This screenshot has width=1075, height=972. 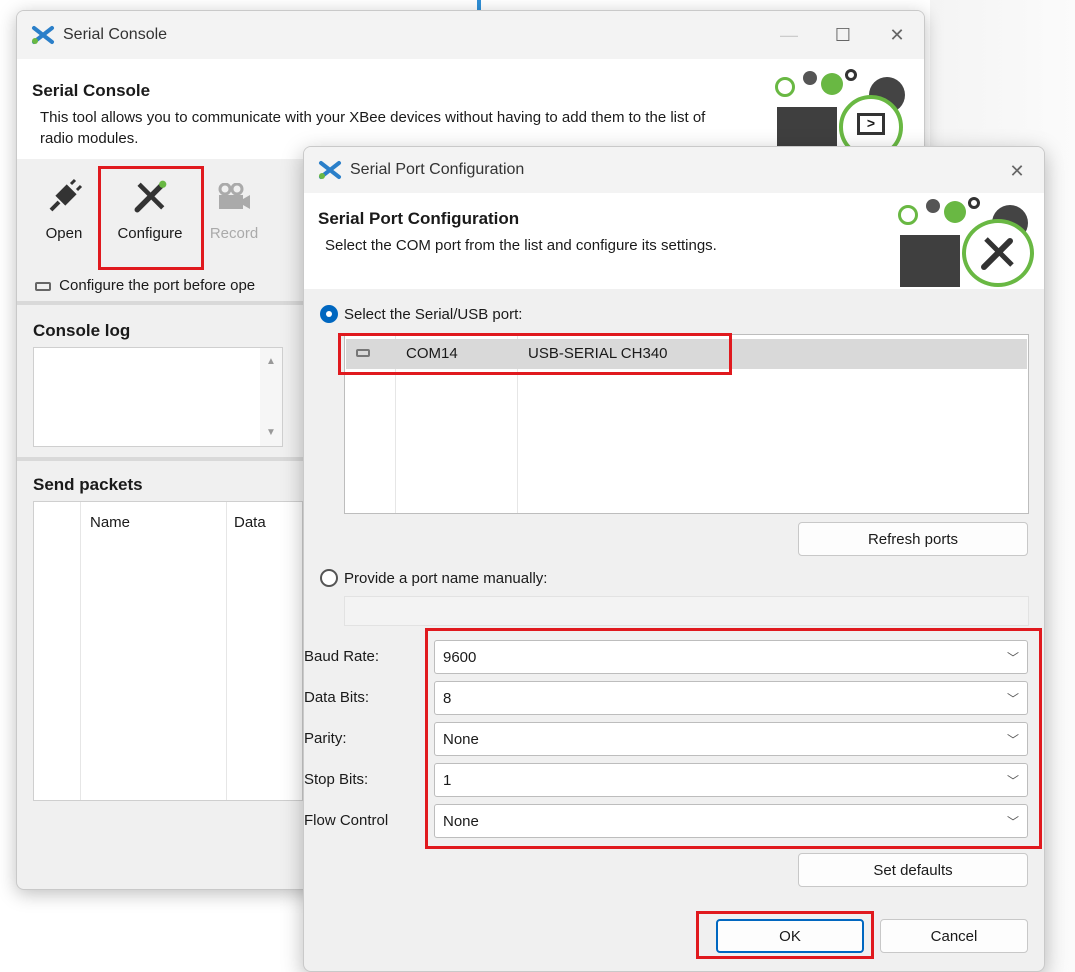 What do you see at coordinates (336, 779) in the screenshot?
I see `stop-bits-label: Stop Bits:` at bounding box center [336, 779].